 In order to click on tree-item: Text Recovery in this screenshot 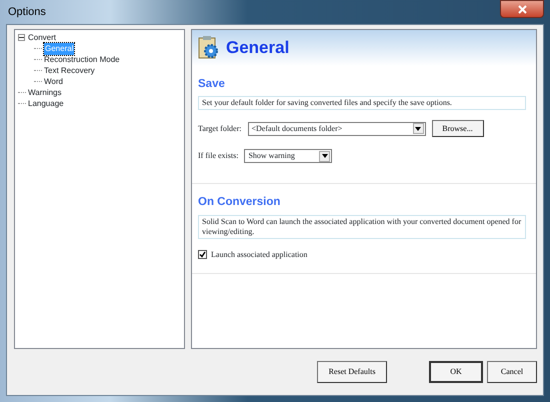, I will do `click(69, 70)`.